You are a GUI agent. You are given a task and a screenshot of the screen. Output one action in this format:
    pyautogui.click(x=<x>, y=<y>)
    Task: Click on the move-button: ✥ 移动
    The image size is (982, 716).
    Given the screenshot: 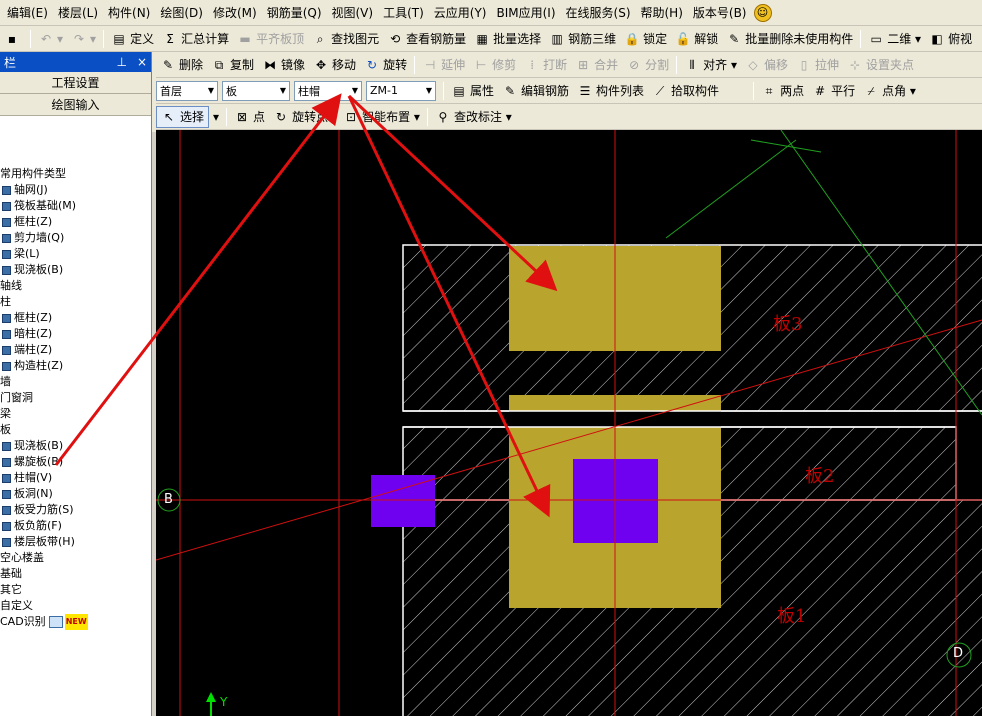 What is the action you would take?
    pyautogui.click(x=334, y=65)
    